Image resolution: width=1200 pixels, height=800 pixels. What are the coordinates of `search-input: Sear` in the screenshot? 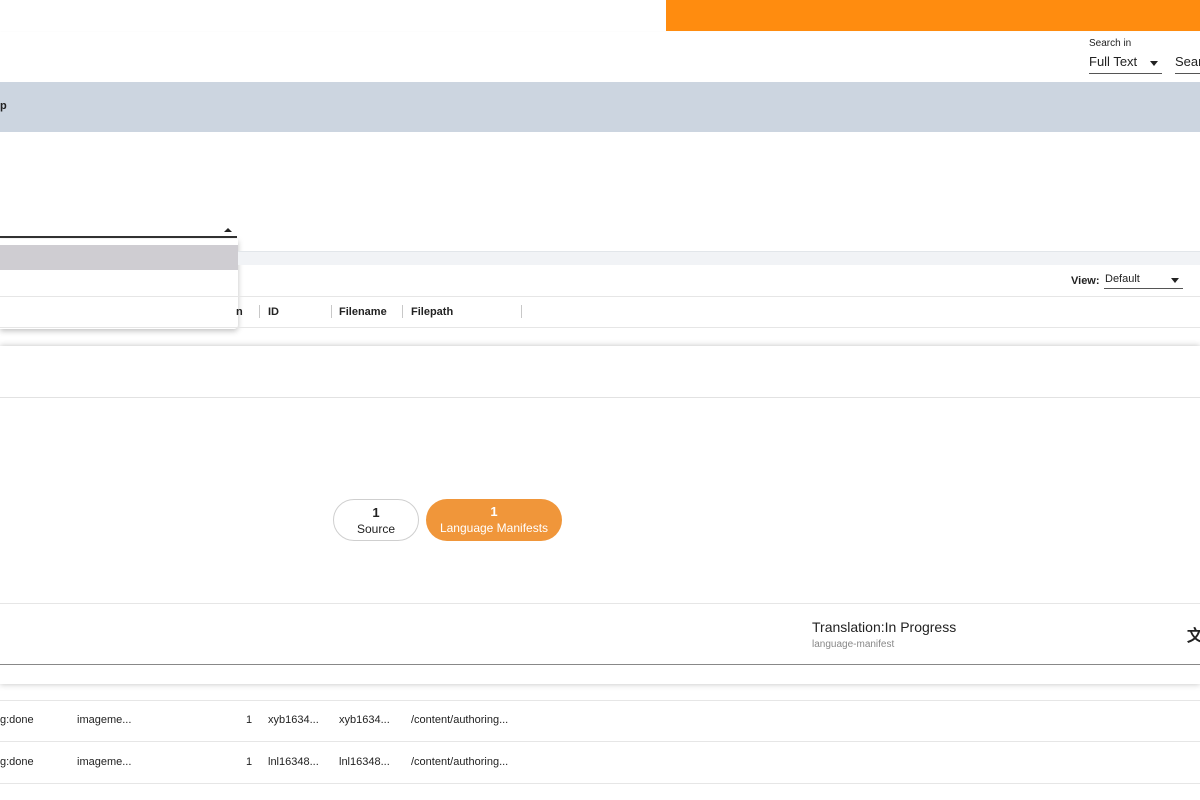 It's located at (1187, 63).